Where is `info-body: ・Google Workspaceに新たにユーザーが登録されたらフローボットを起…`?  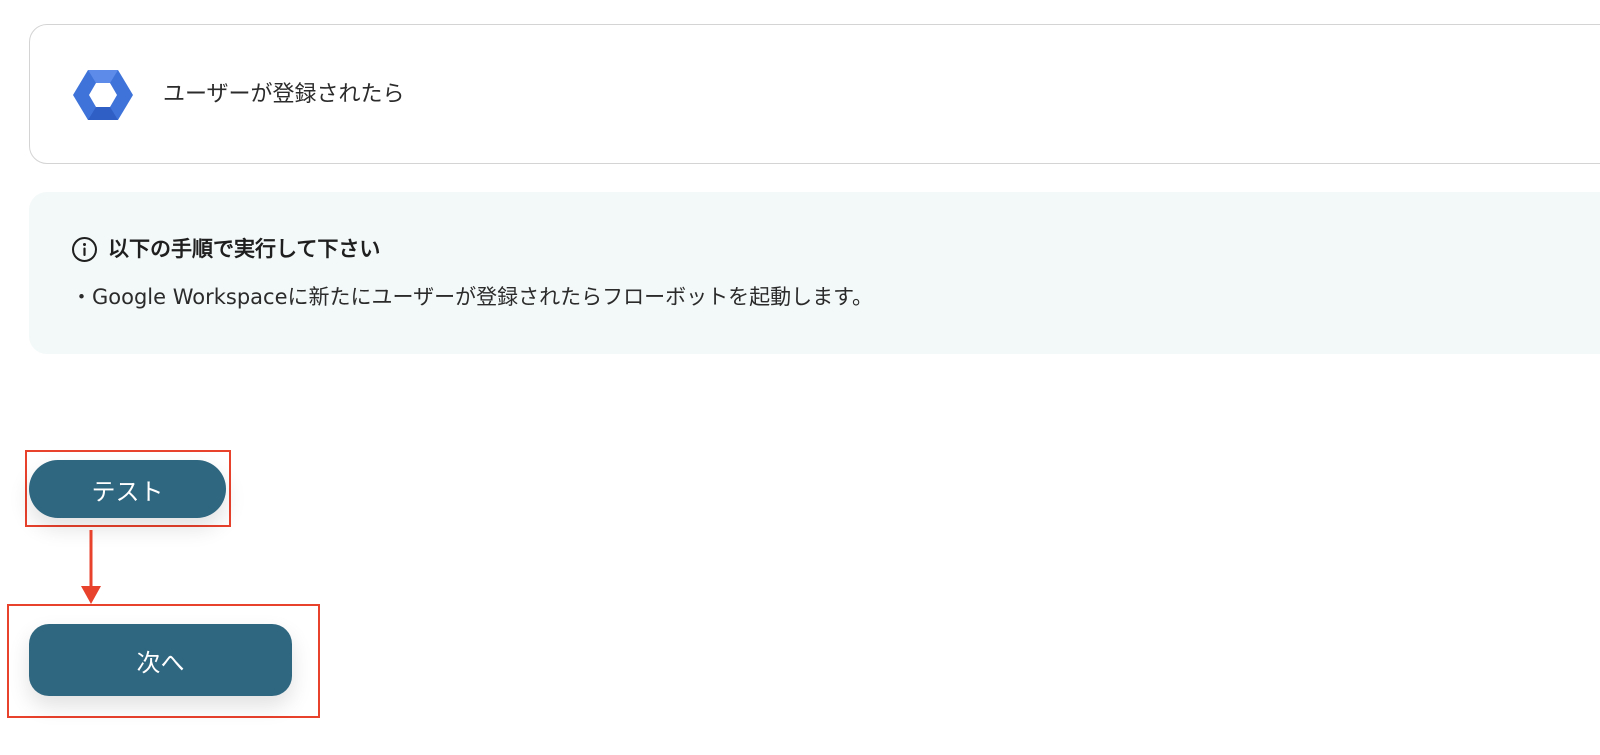 info-body: ・Google Workspaceに新たにユーザーが登録されたらフローボットを起… is located at coordinates (472, 297).